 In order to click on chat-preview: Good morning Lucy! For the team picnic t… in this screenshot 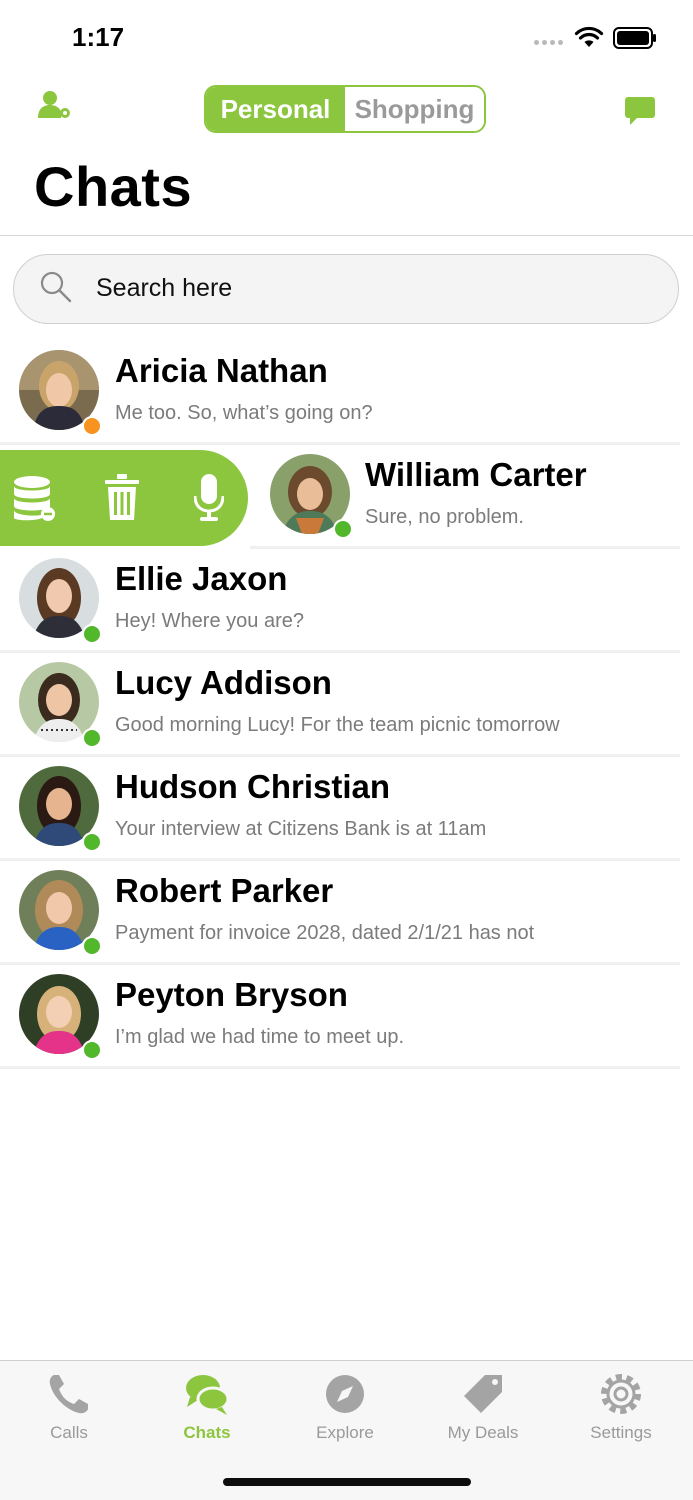, I will do `click(337, 725)`.